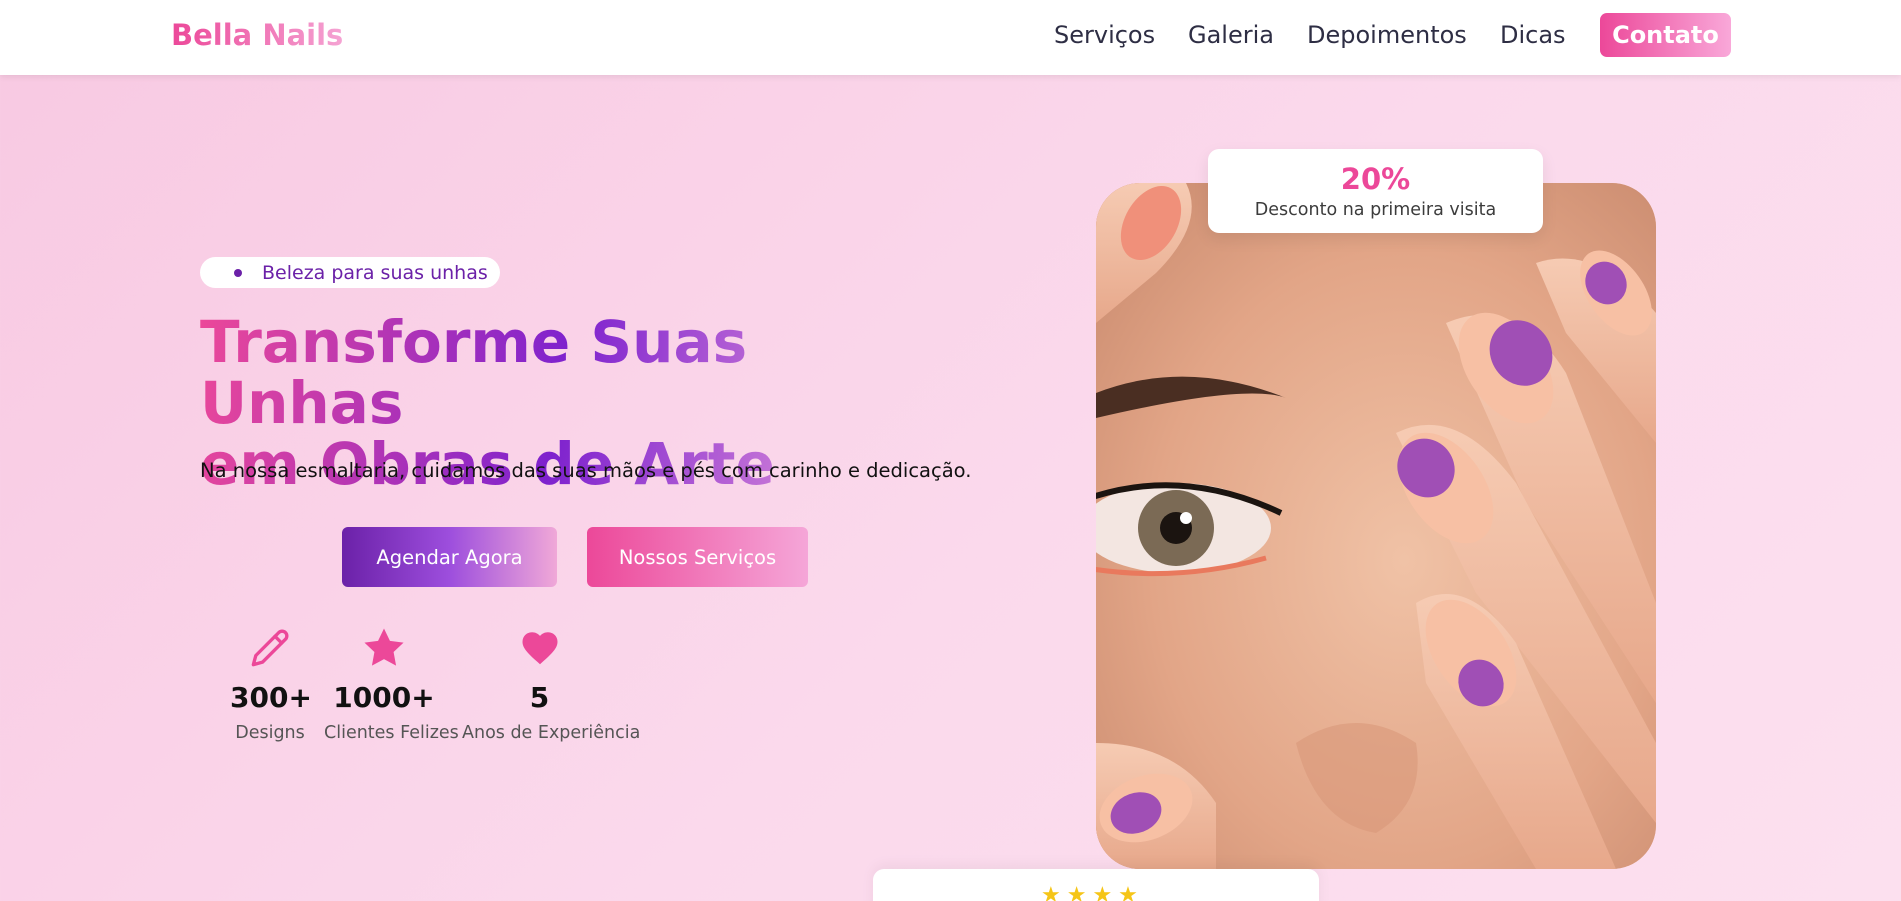  I want to click on contact-button: Contato, so click(1665, 35).